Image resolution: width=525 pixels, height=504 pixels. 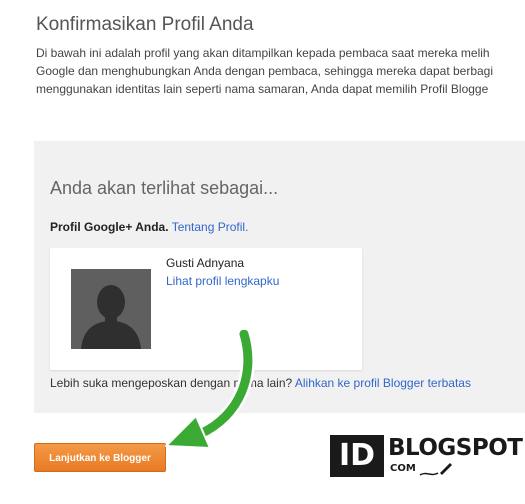 I want to click on watermark-blogspot: BLOGSPOT, so click(x=455, y=448).